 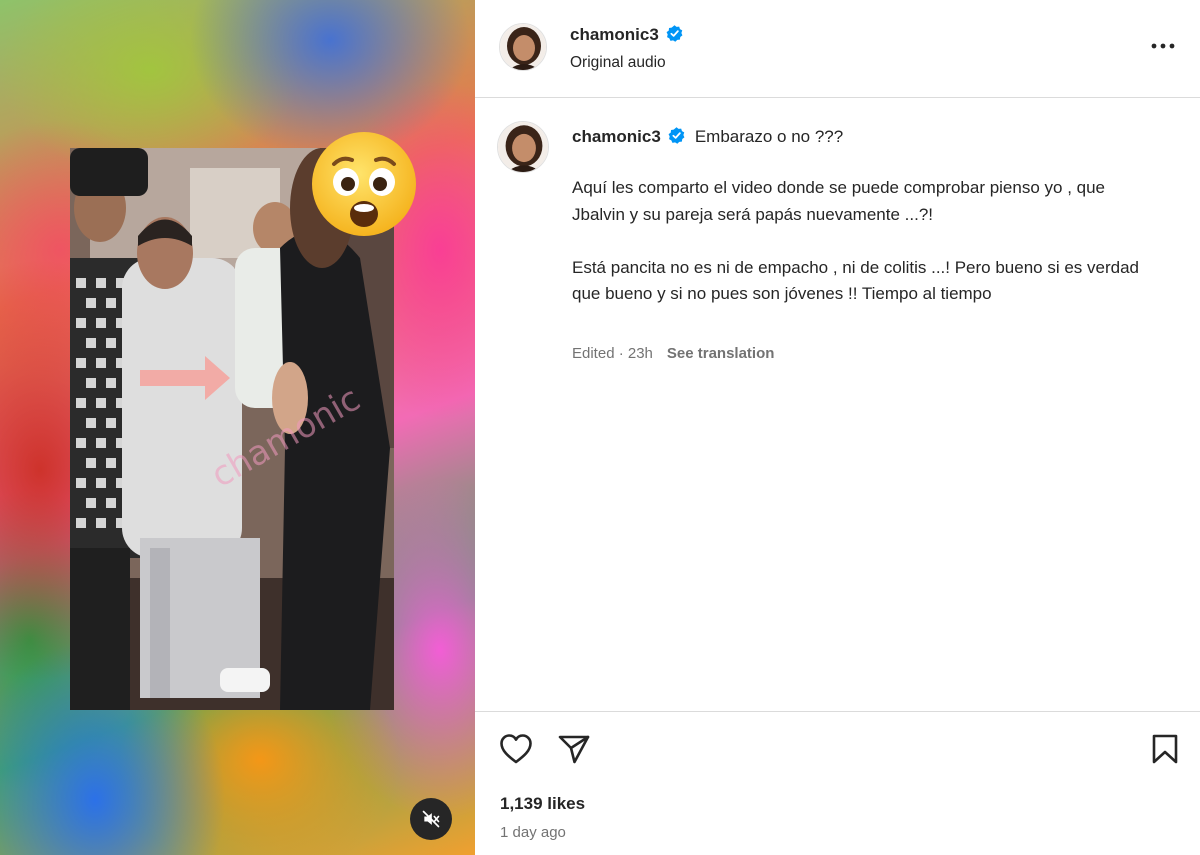 I want to click on post-timestamp: 1 day ago, so click(x=533, y=832).